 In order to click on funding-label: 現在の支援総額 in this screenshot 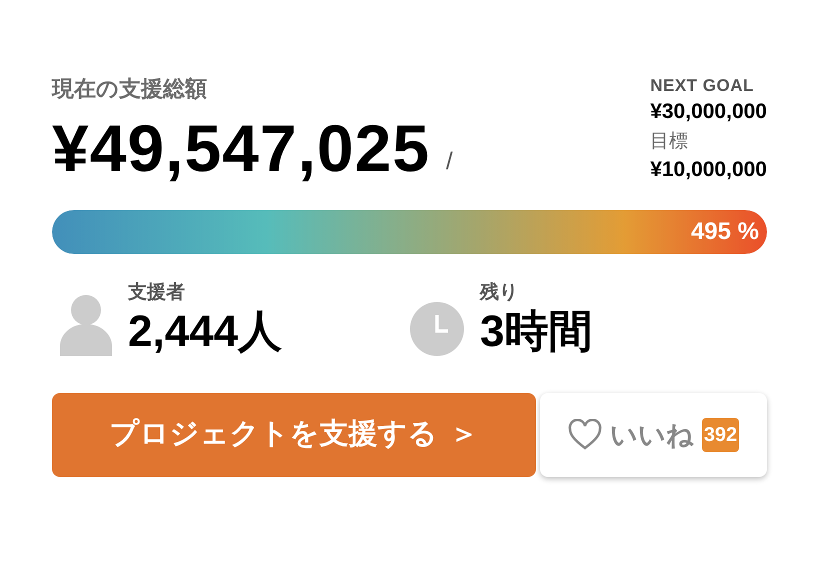, I will do `click(130, 89)`.